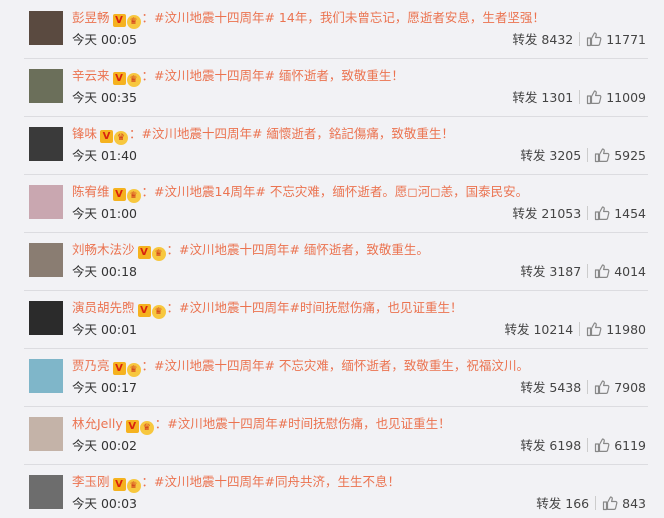 This screenshot has width=664, height=518. I want to click on like-count: 6119, so click(630, 445).